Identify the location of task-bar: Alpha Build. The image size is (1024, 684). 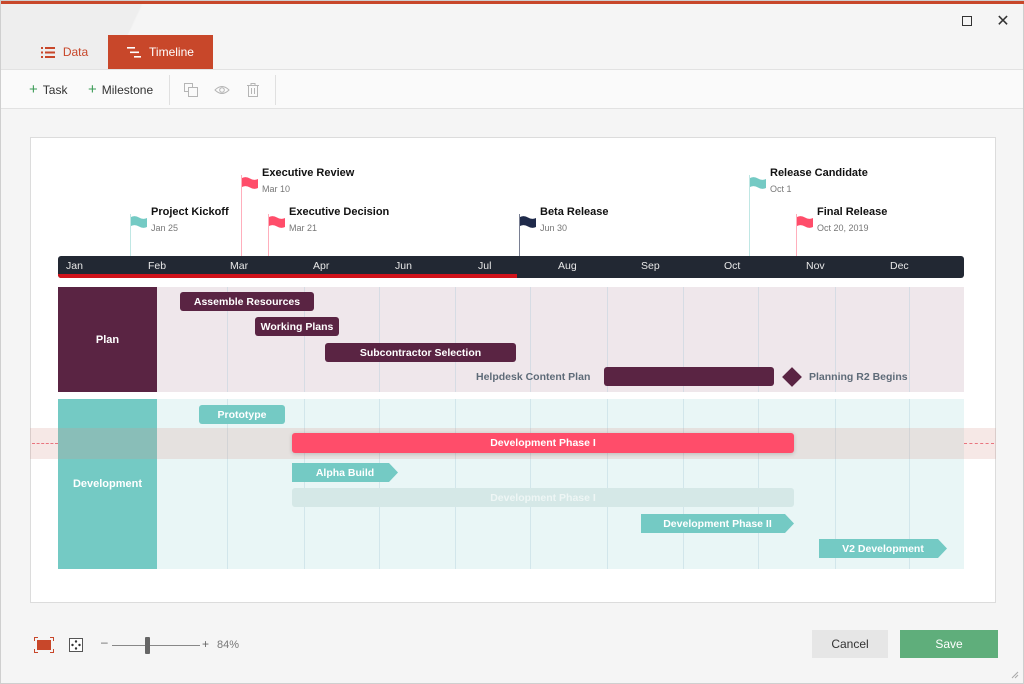
(345, 472).